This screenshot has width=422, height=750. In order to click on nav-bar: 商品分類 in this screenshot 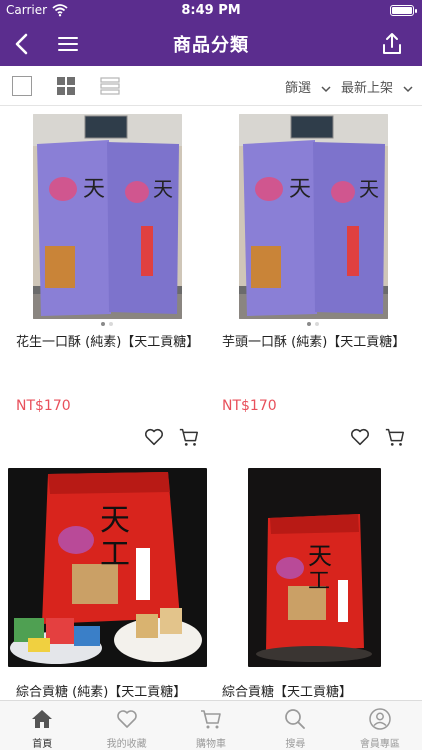, I will do `click(211, 44)`.